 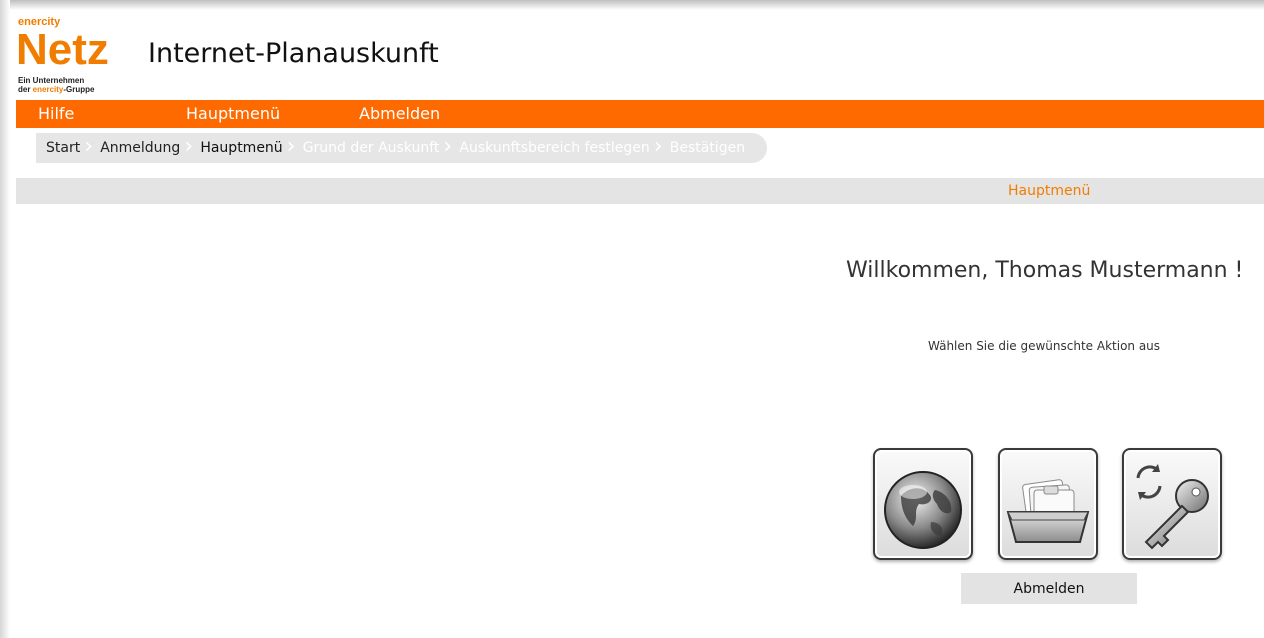 What do you see at coordinates (1172, 507) in the screenshot?
I see `key-refresh-icon` at bounding box center [1172, 507].